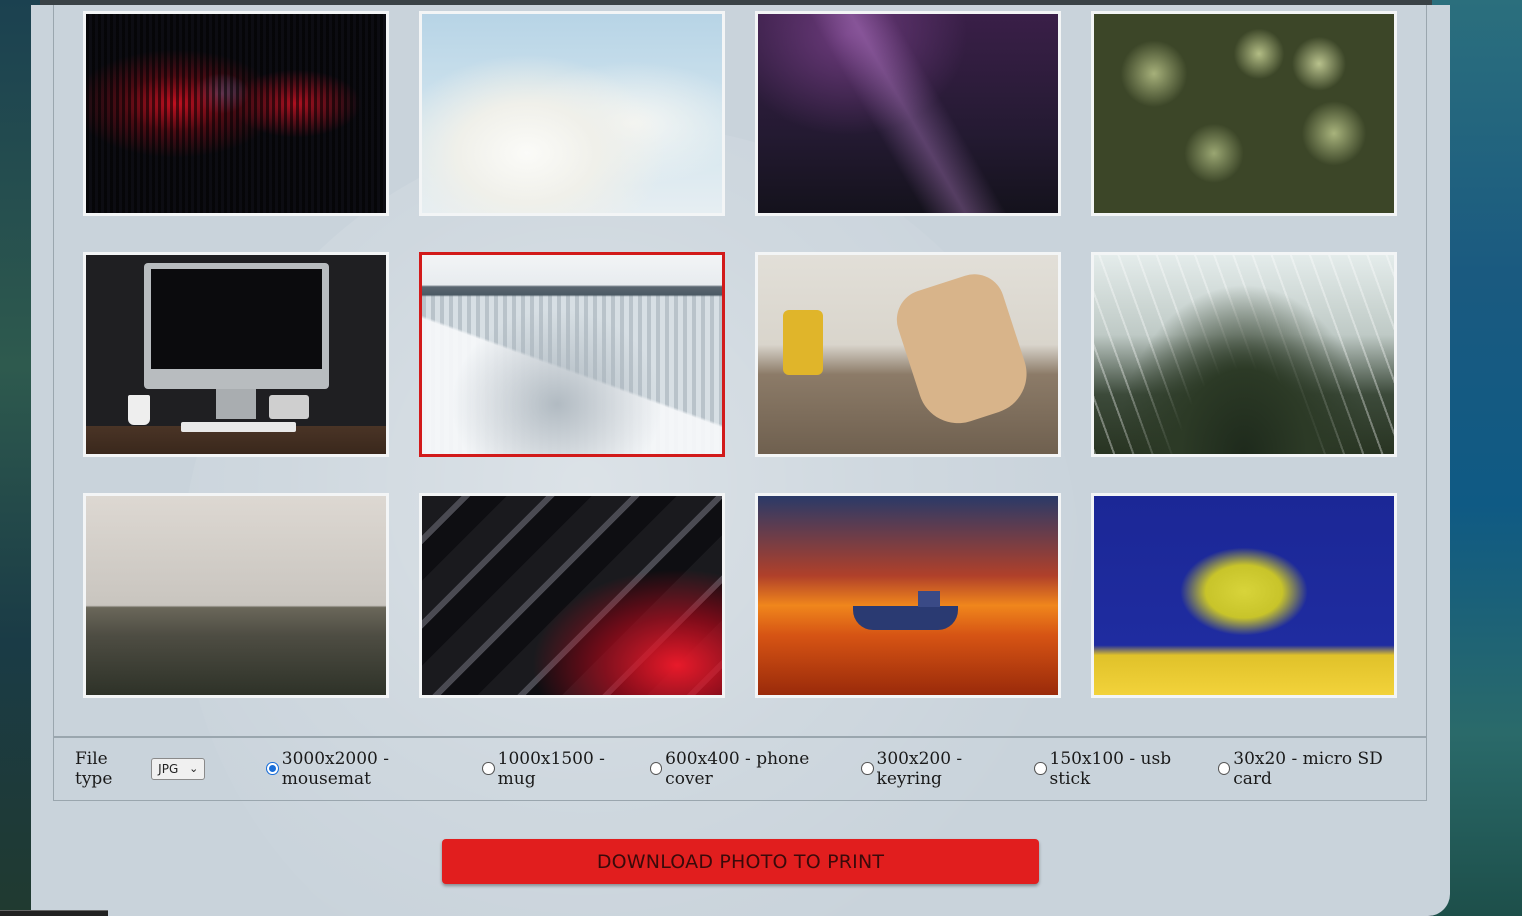  I want to click on file-type-select: JPG ⌄, so click(178, 768).